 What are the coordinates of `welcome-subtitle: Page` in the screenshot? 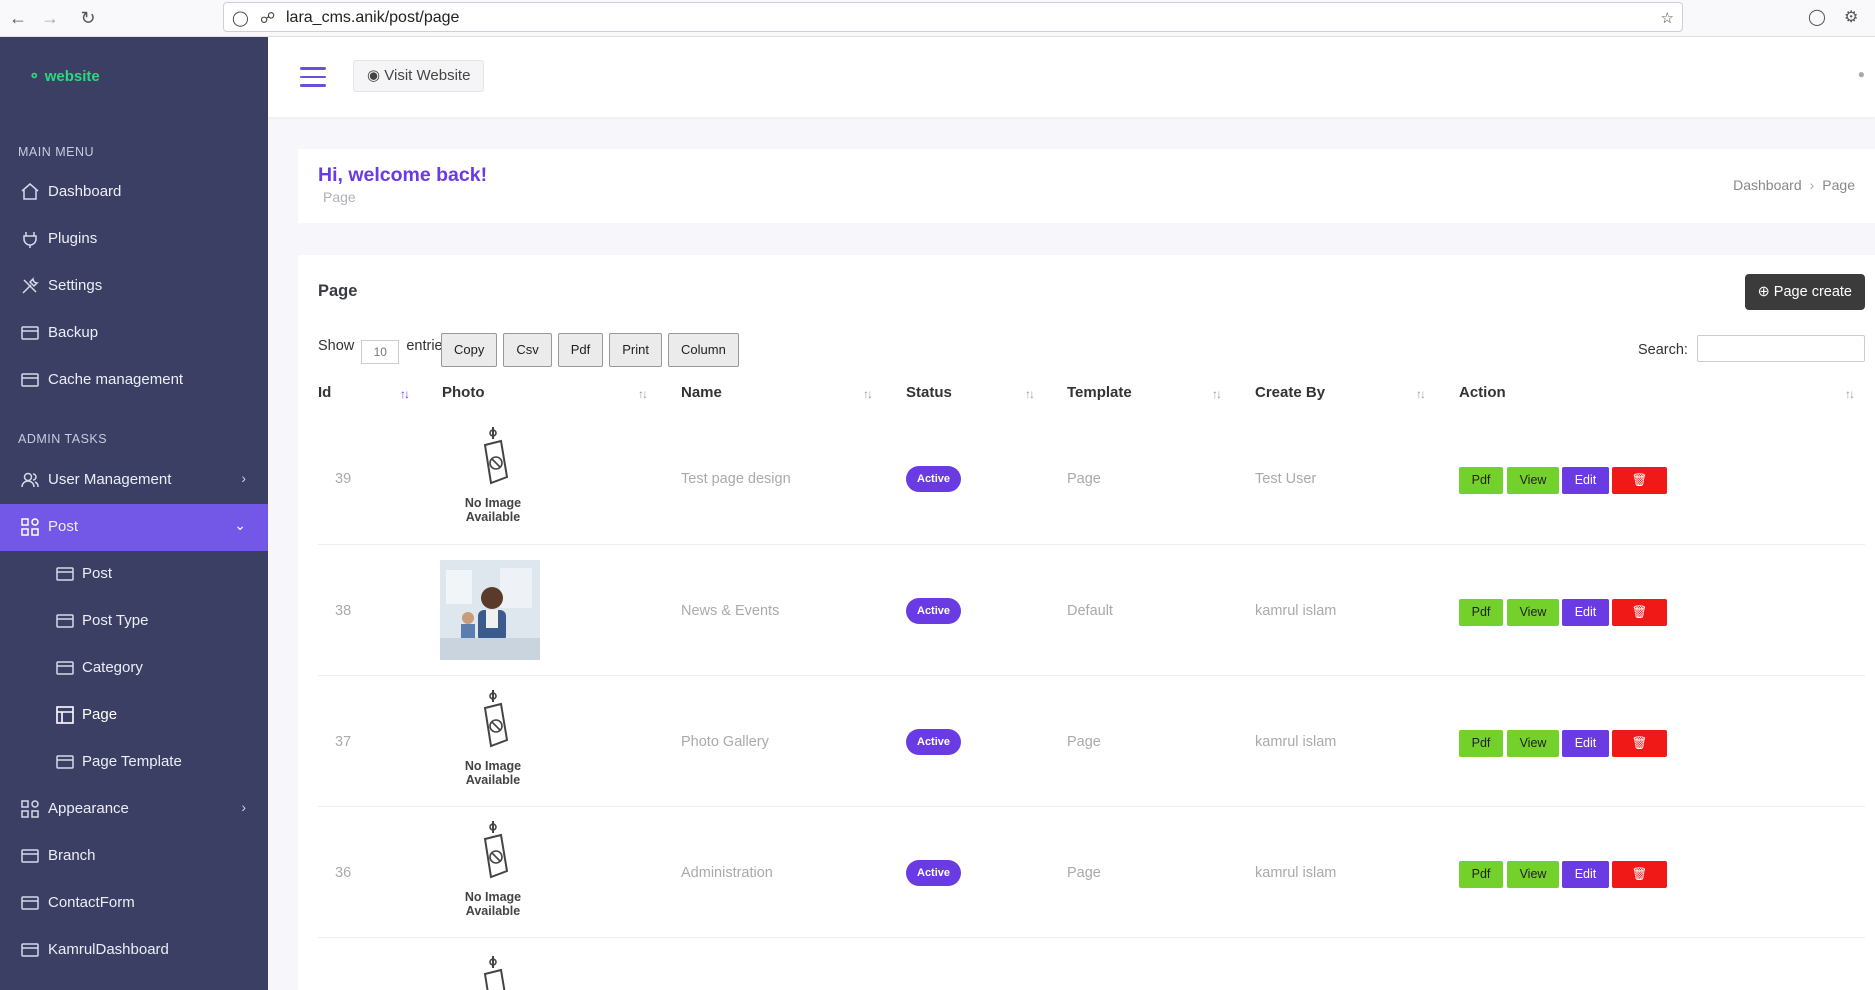 It's located at (339, 197).